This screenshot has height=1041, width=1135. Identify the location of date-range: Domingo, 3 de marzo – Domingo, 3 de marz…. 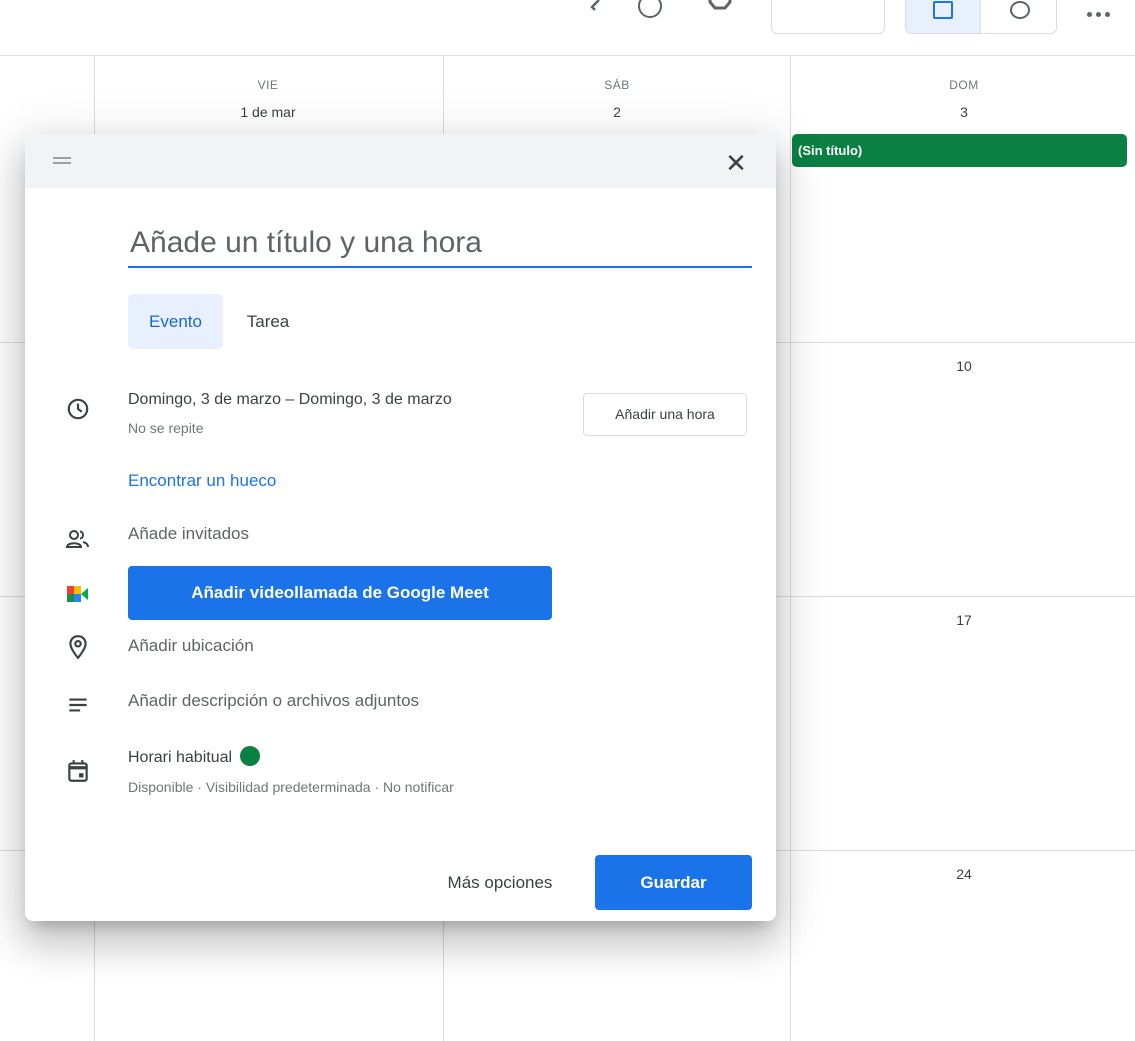
(290, 400).